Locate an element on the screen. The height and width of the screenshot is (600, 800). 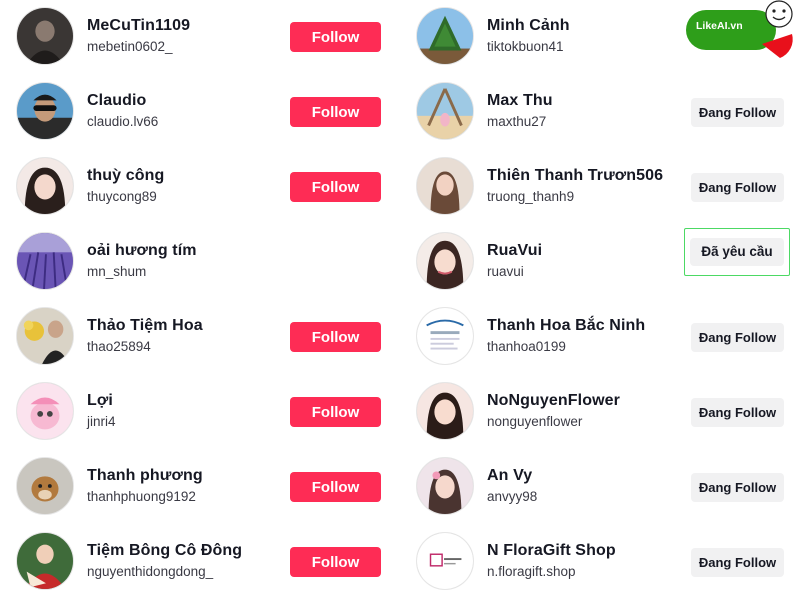
badge-label: LikeAI.vn is located at coordinates (719, 26).